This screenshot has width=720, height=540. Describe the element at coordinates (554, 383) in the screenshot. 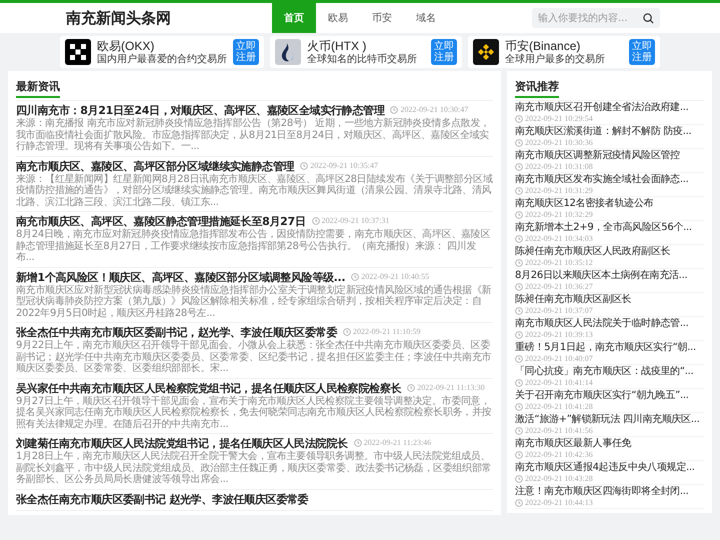

I see `timestamp: 2022-09-21 10:41:14` at that location.